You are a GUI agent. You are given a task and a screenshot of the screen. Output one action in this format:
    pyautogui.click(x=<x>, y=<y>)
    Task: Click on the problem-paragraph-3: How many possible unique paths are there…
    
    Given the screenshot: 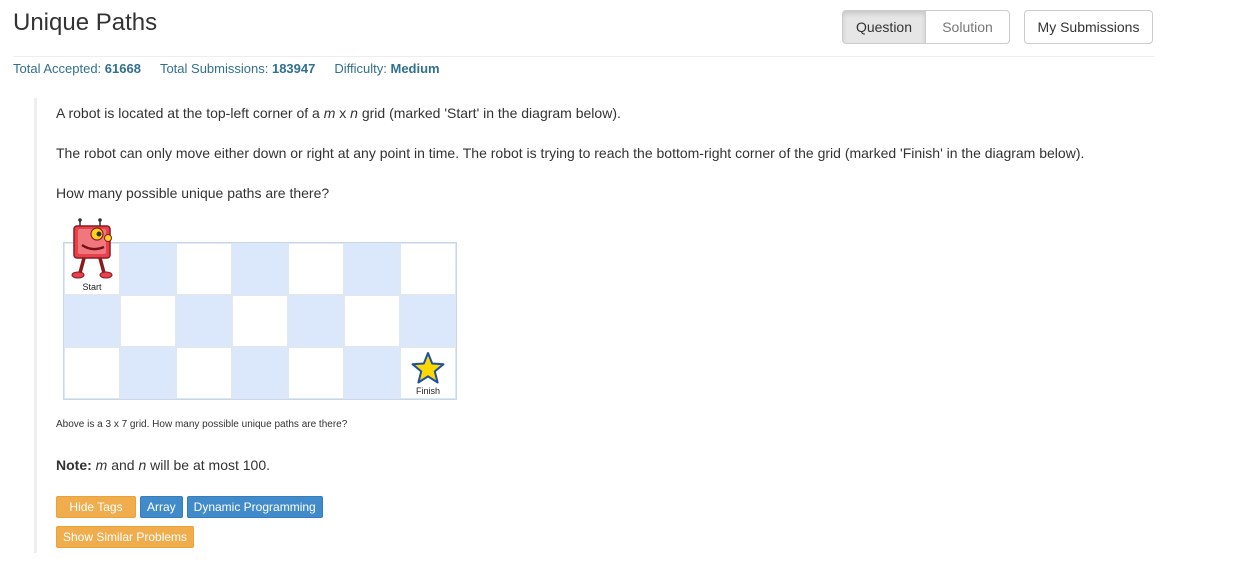 What is the action you would take?
    pyautogui.click(x=193, y=193)
    